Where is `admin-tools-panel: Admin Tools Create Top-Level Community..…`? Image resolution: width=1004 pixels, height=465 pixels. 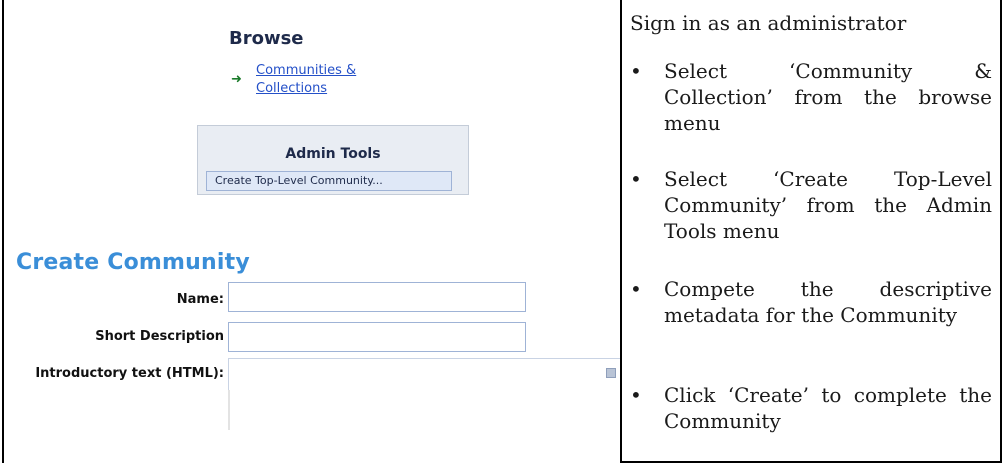
admin-tools-panel: Admin Tools Create Top-Level Community..… is located at coordinates (333, 160).